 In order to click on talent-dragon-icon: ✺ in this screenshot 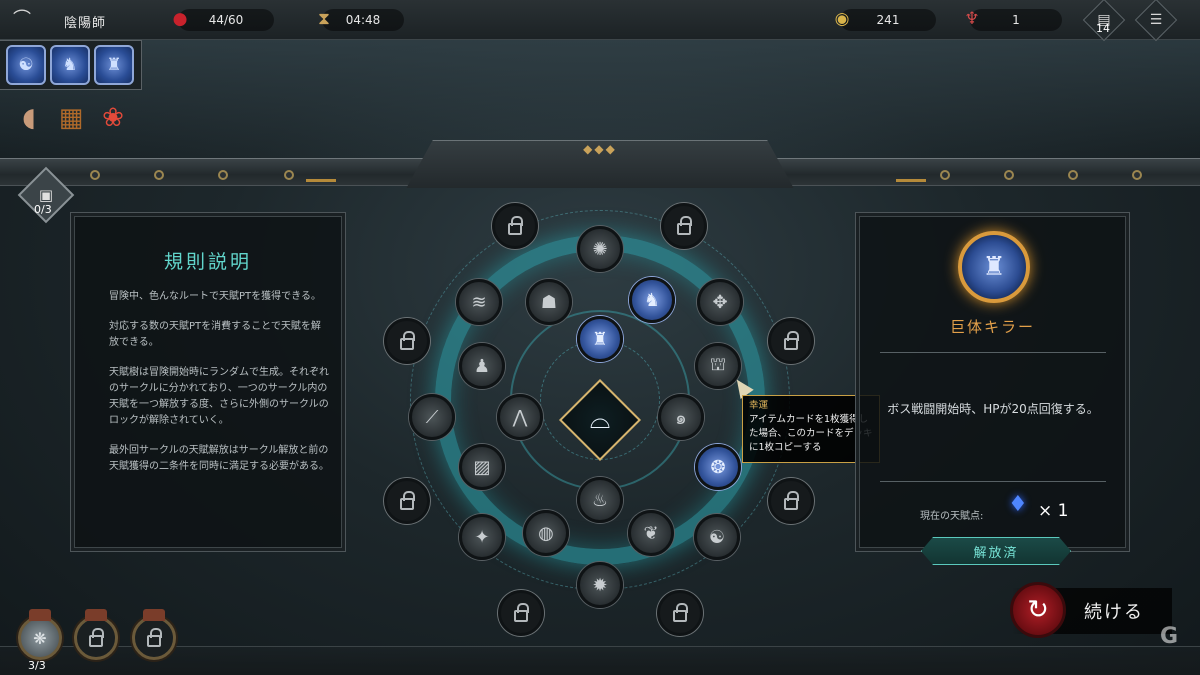, I will do `click(600, 249)`.